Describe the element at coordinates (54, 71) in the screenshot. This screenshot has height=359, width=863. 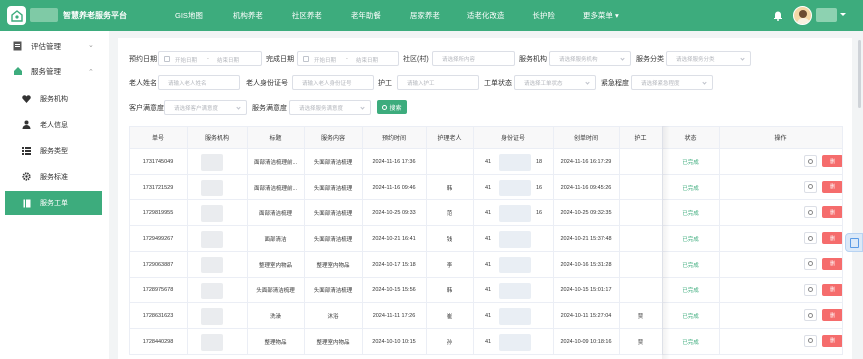
I see `sidebar-item-service-management: 服务管理 ⌃` at that location.